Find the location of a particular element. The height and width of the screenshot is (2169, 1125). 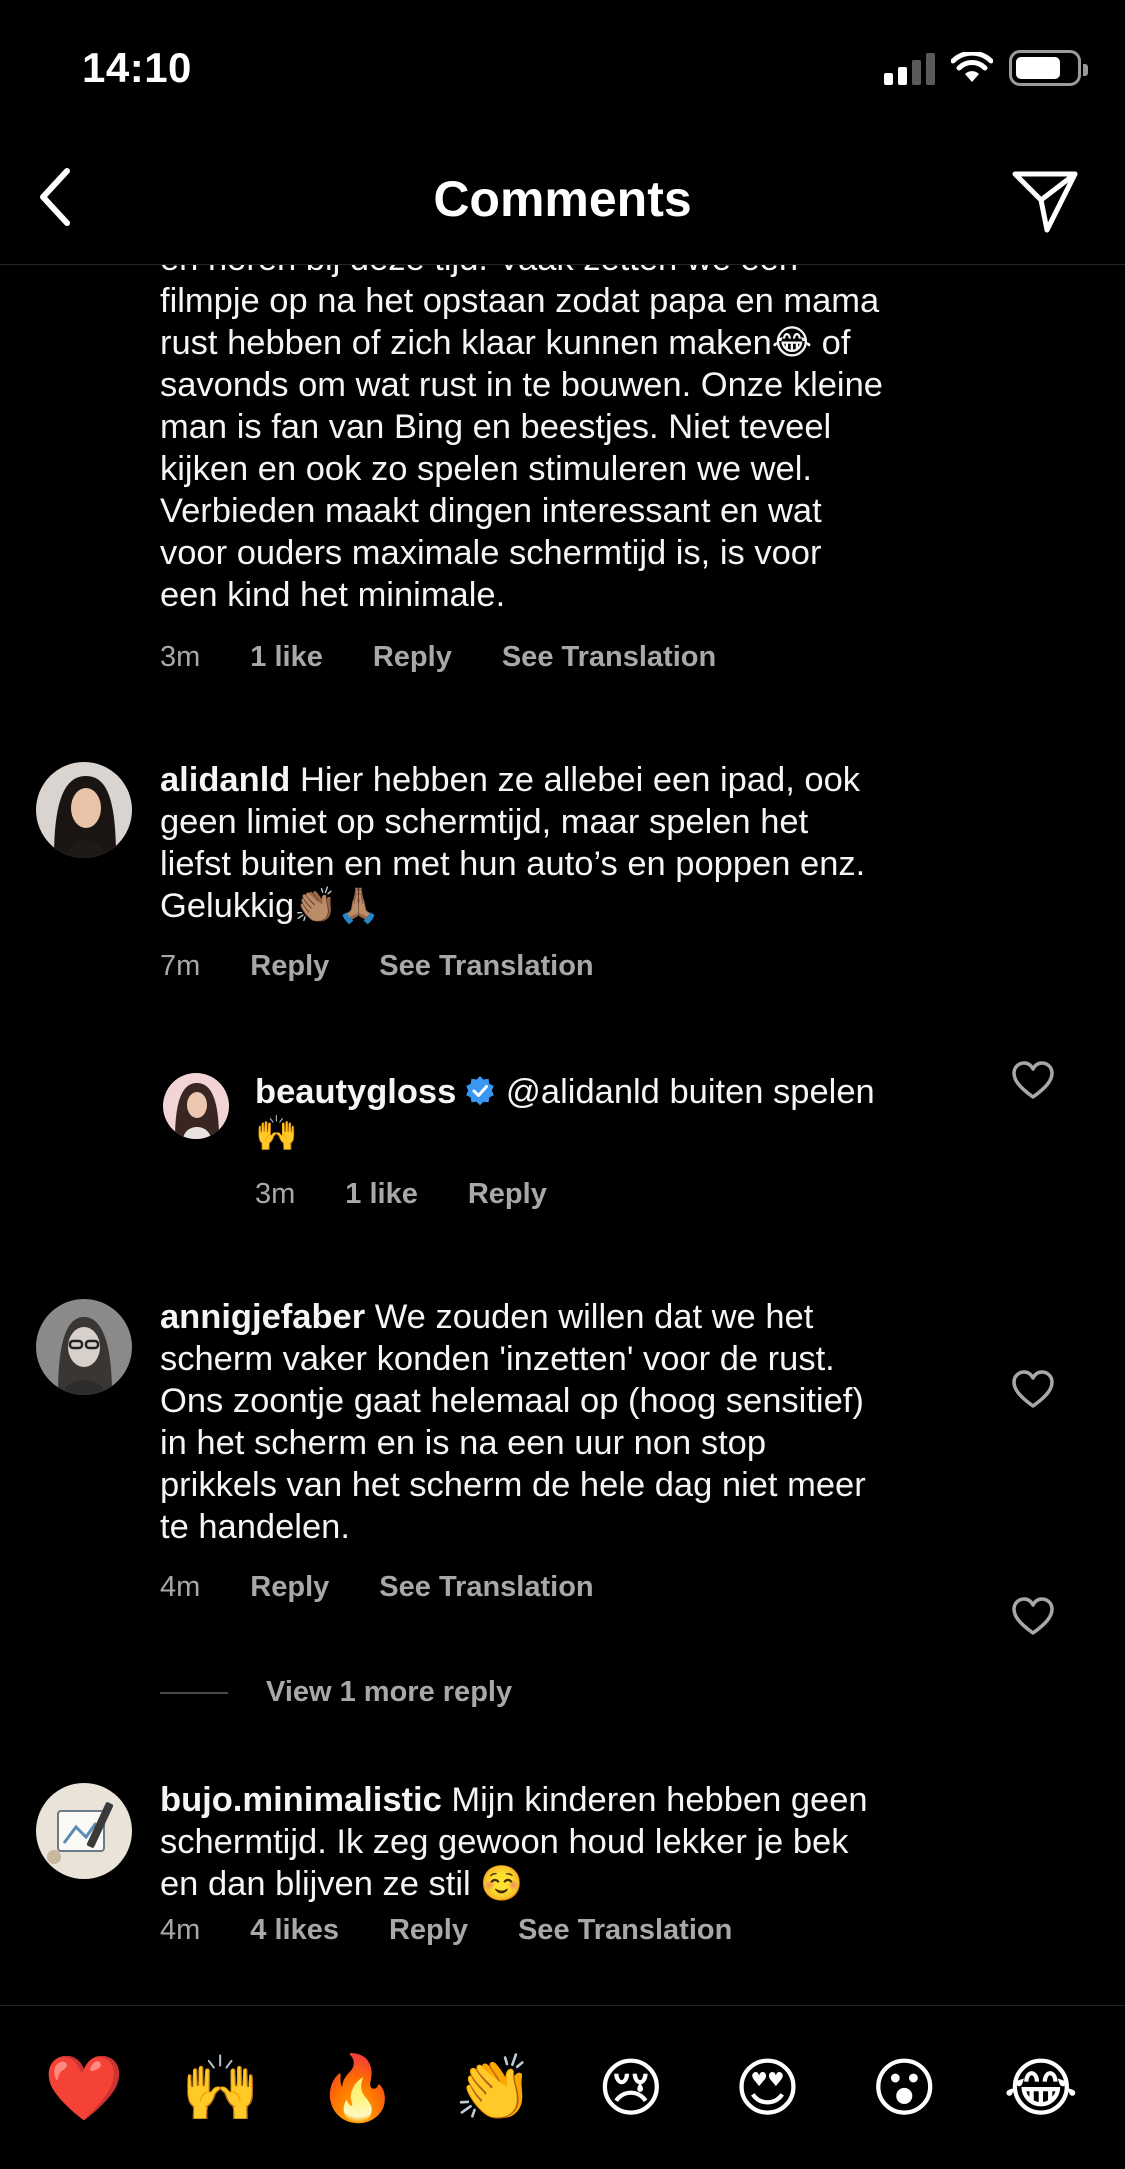

comment-meta: 3m 1 like Reply is located at coordinates (401, 1194).